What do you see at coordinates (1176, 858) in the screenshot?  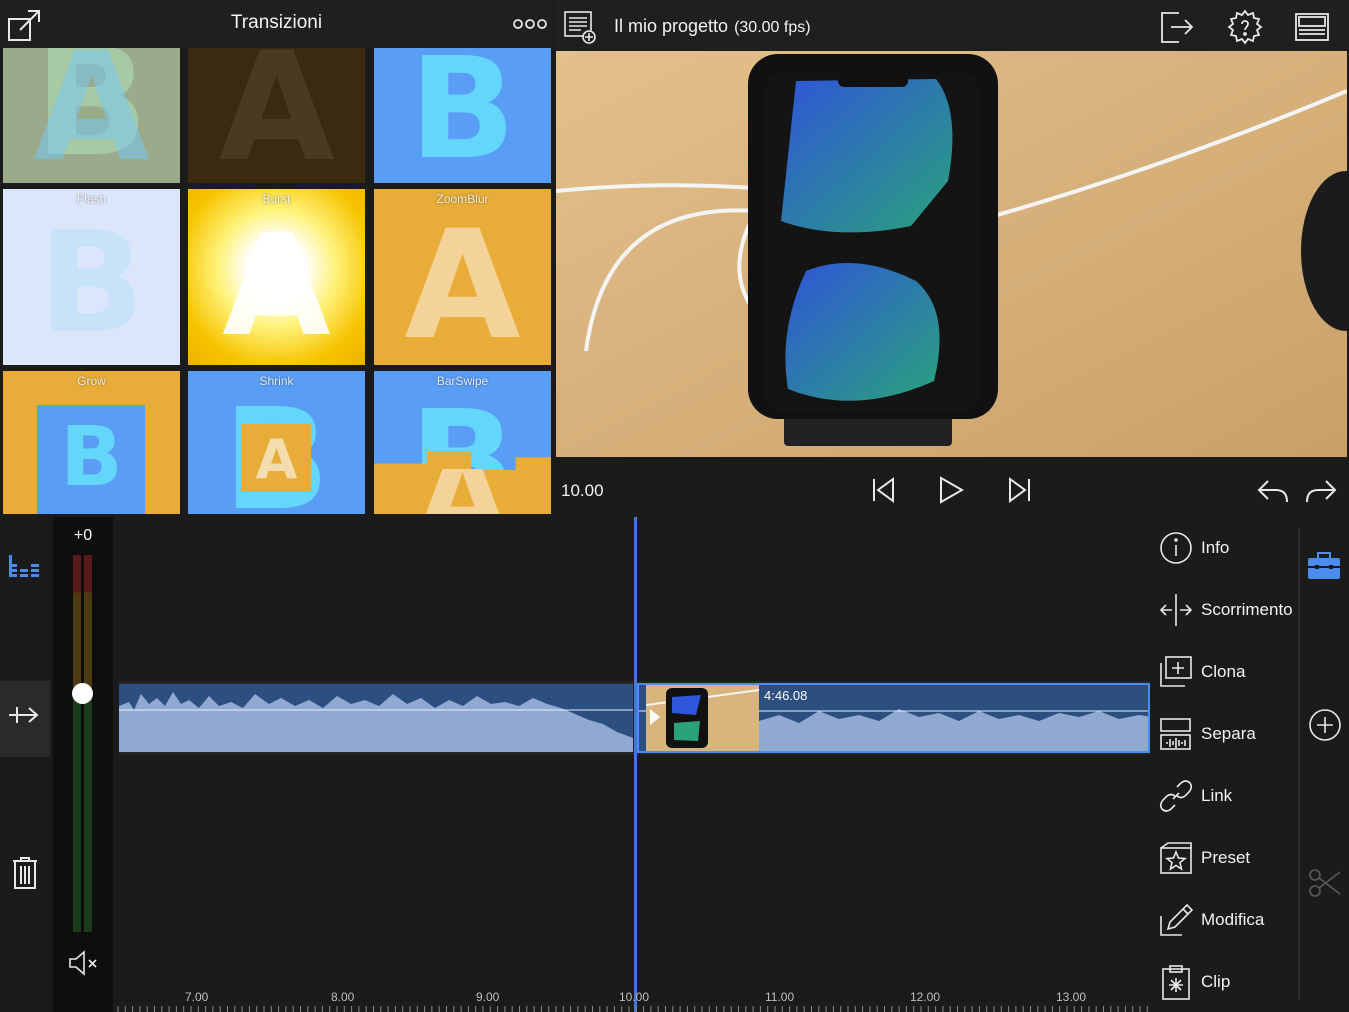 I see `preset-star-icon` at bounding box center [1176, 858].